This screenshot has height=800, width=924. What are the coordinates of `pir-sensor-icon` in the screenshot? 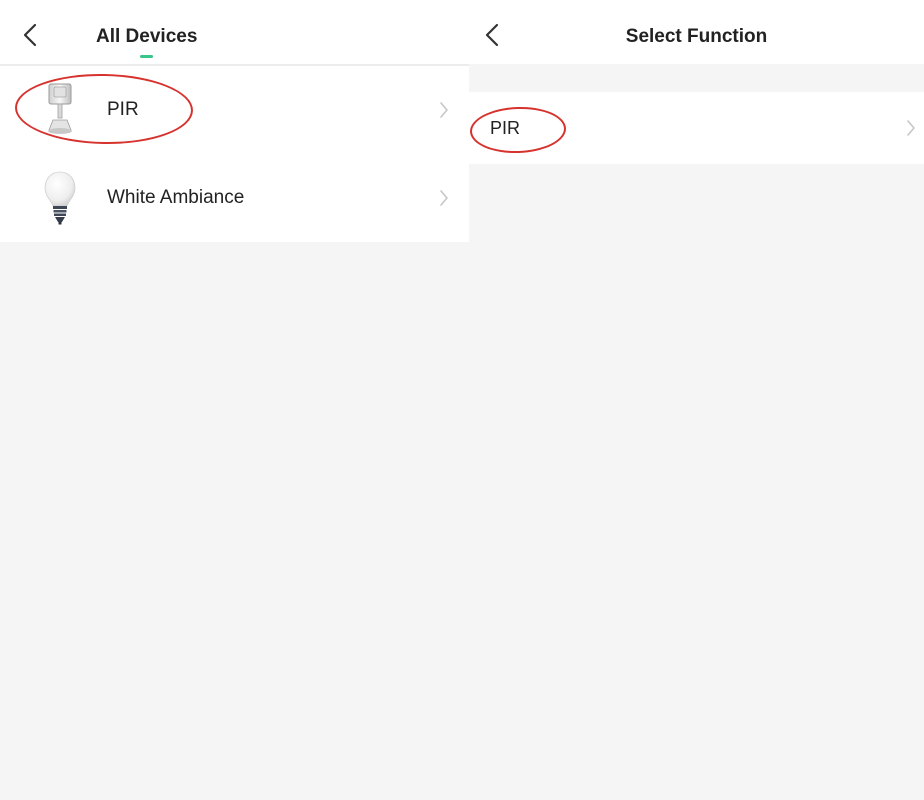 It's located at (60, 110).